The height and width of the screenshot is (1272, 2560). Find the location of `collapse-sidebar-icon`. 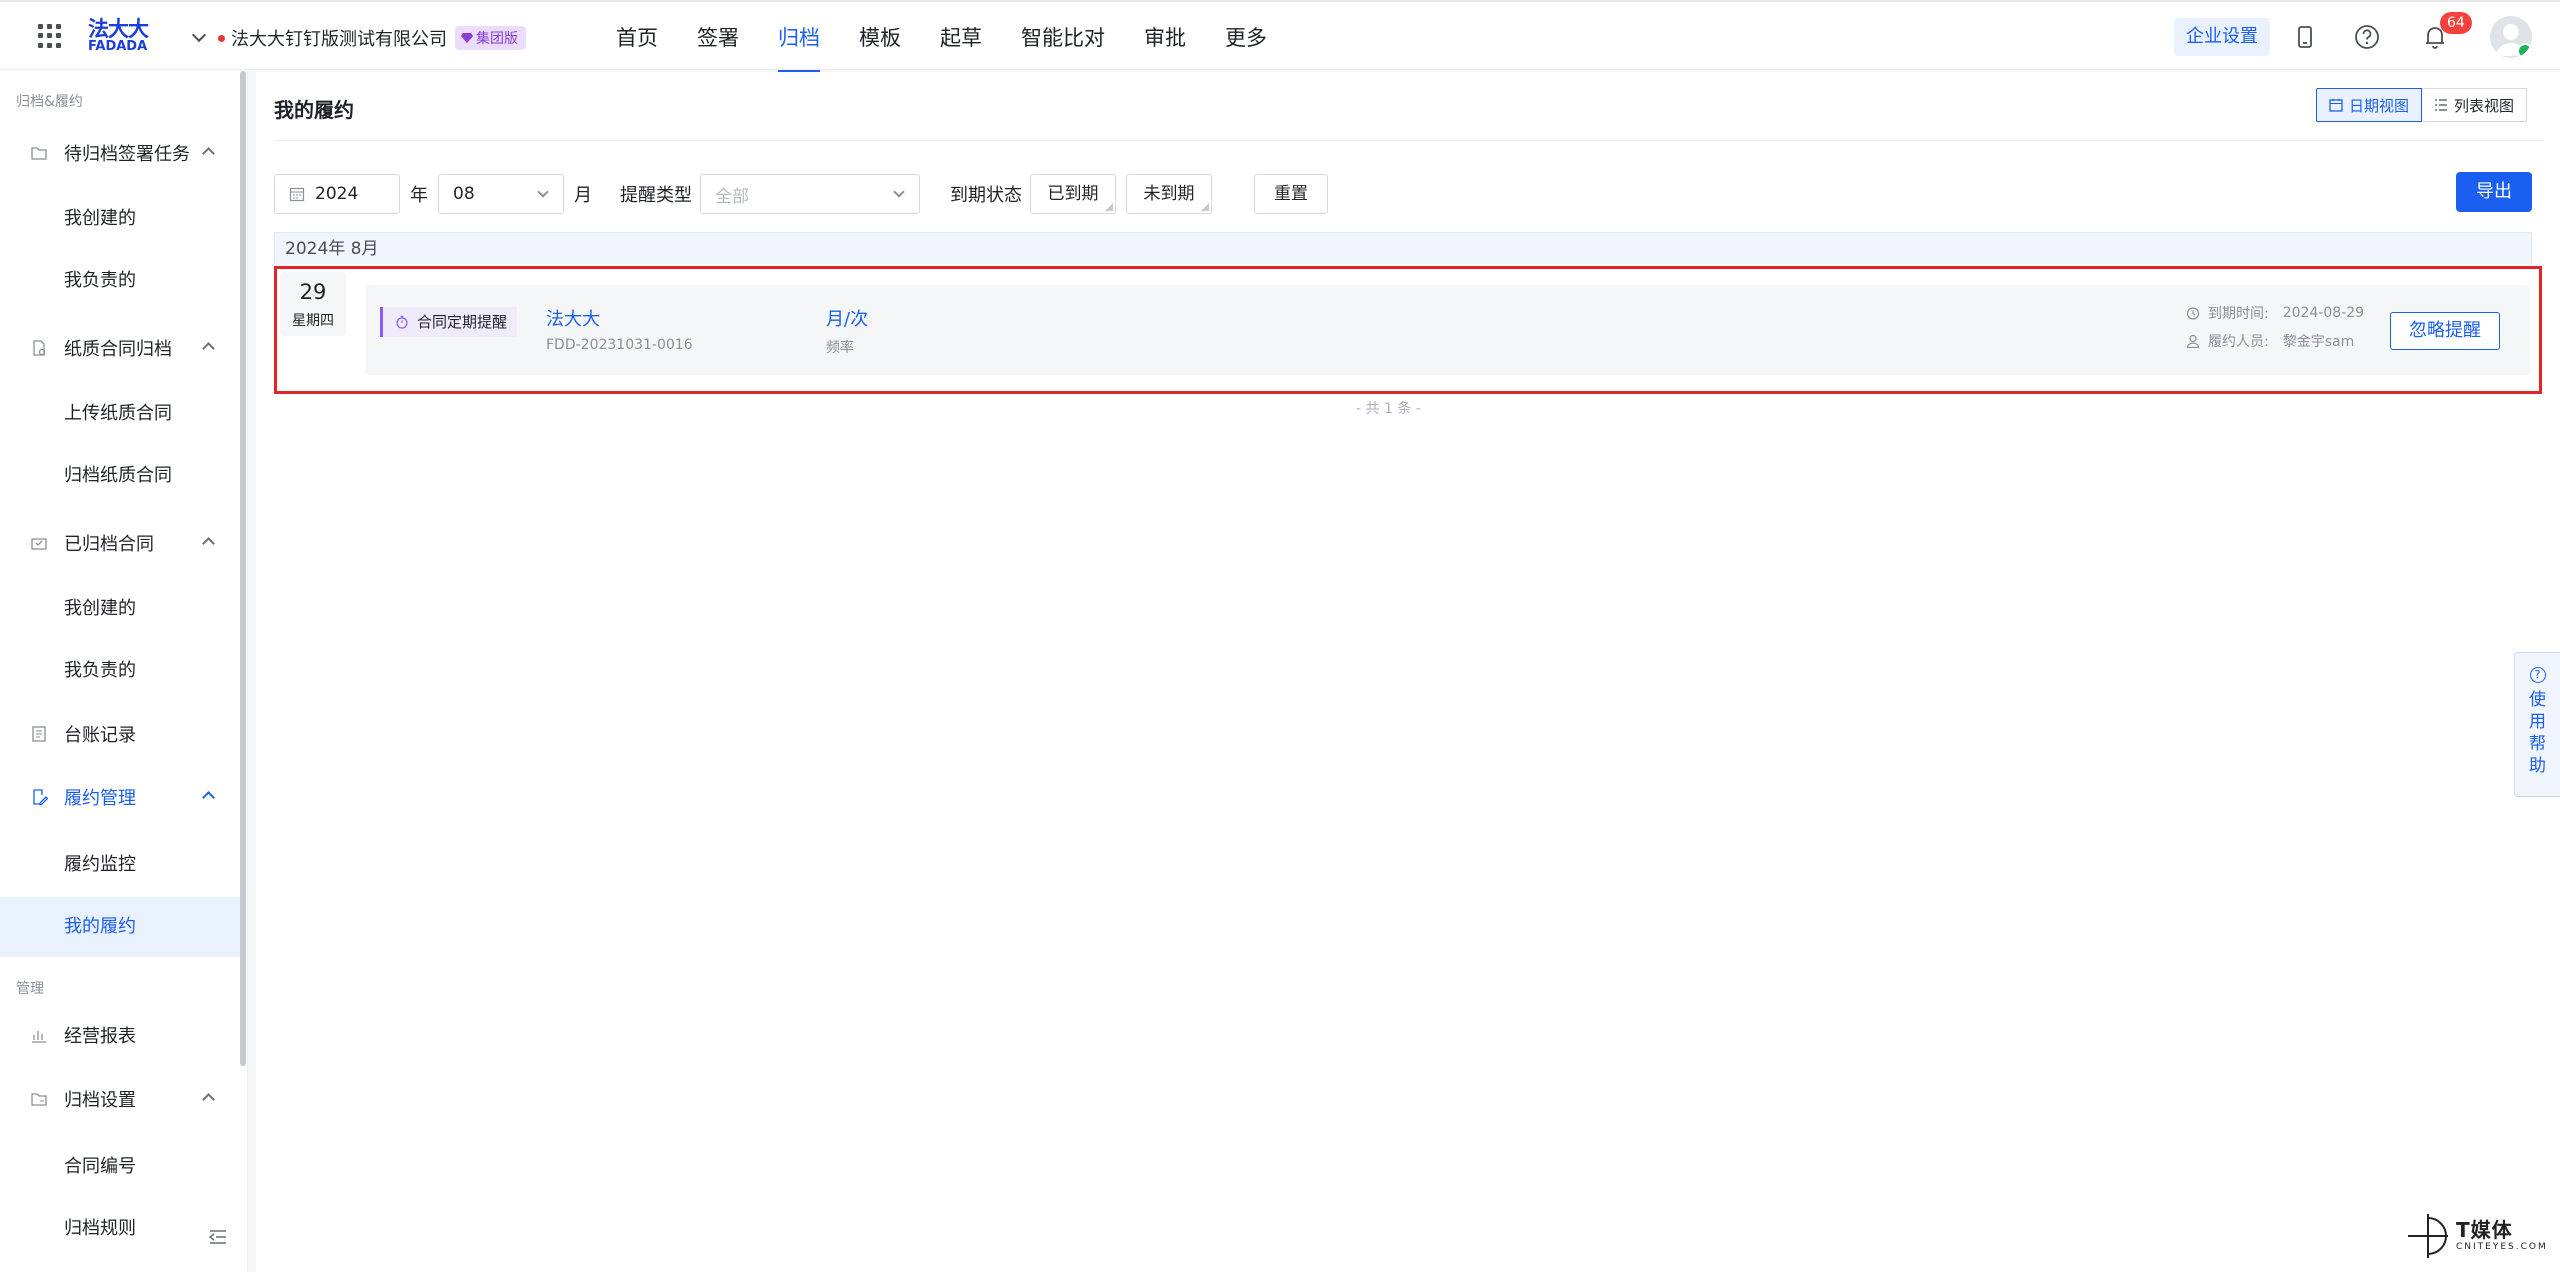

collapse-sidebar-icon is located at coordinates (218, 1237).